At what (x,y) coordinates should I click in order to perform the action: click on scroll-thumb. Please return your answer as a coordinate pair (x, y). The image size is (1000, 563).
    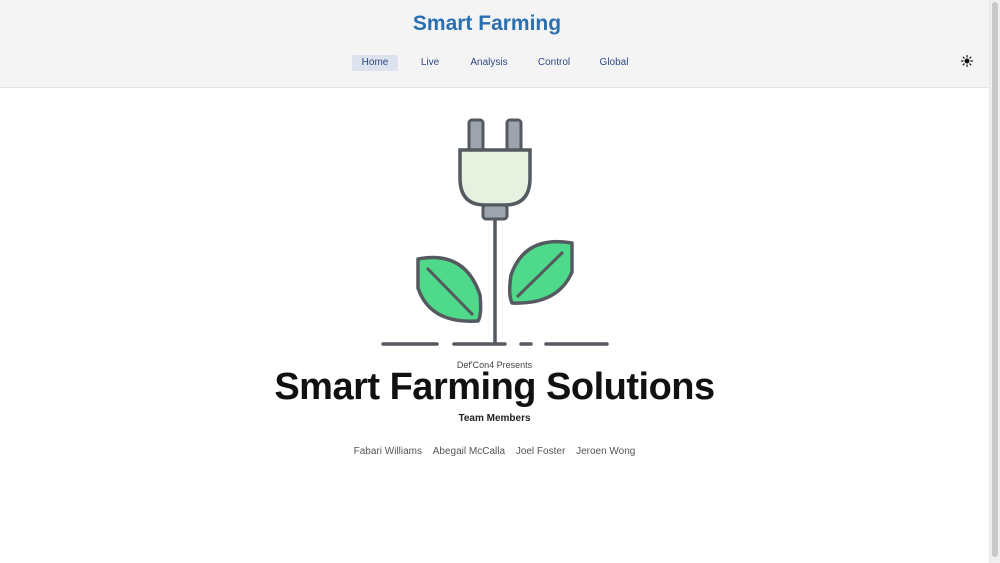
    Looking at the image, I should click on (995, 279).